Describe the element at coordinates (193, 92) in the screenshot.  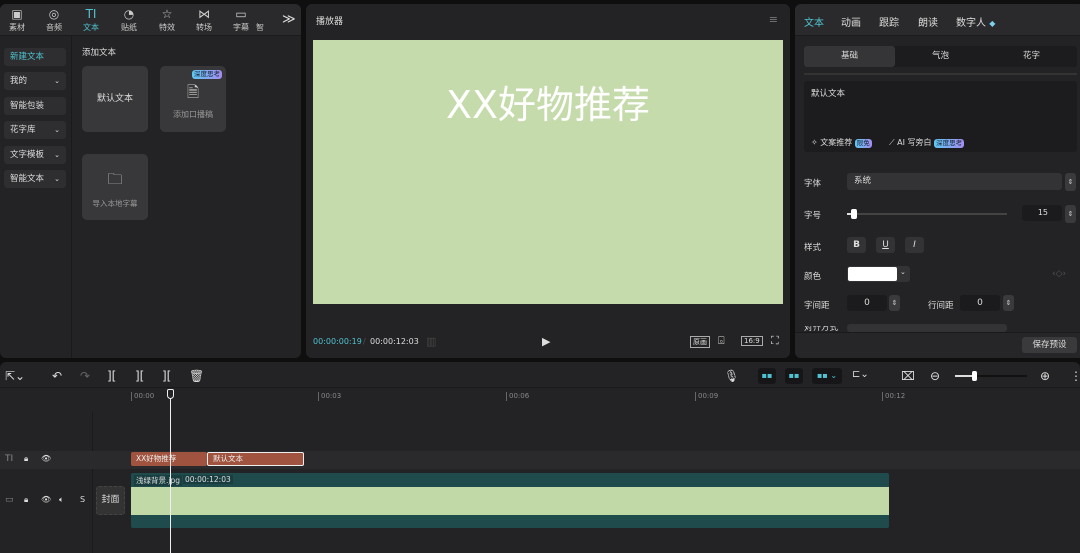
I see `document-audio-icon: 🗎` at that location.